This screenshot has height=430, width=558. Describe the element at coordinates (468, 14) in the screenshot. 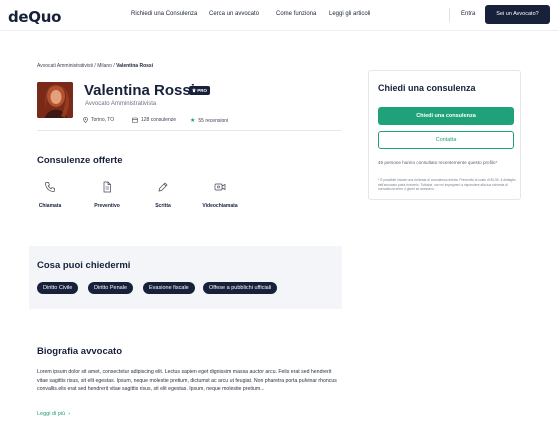

I see `login-link: Entra` at that location.